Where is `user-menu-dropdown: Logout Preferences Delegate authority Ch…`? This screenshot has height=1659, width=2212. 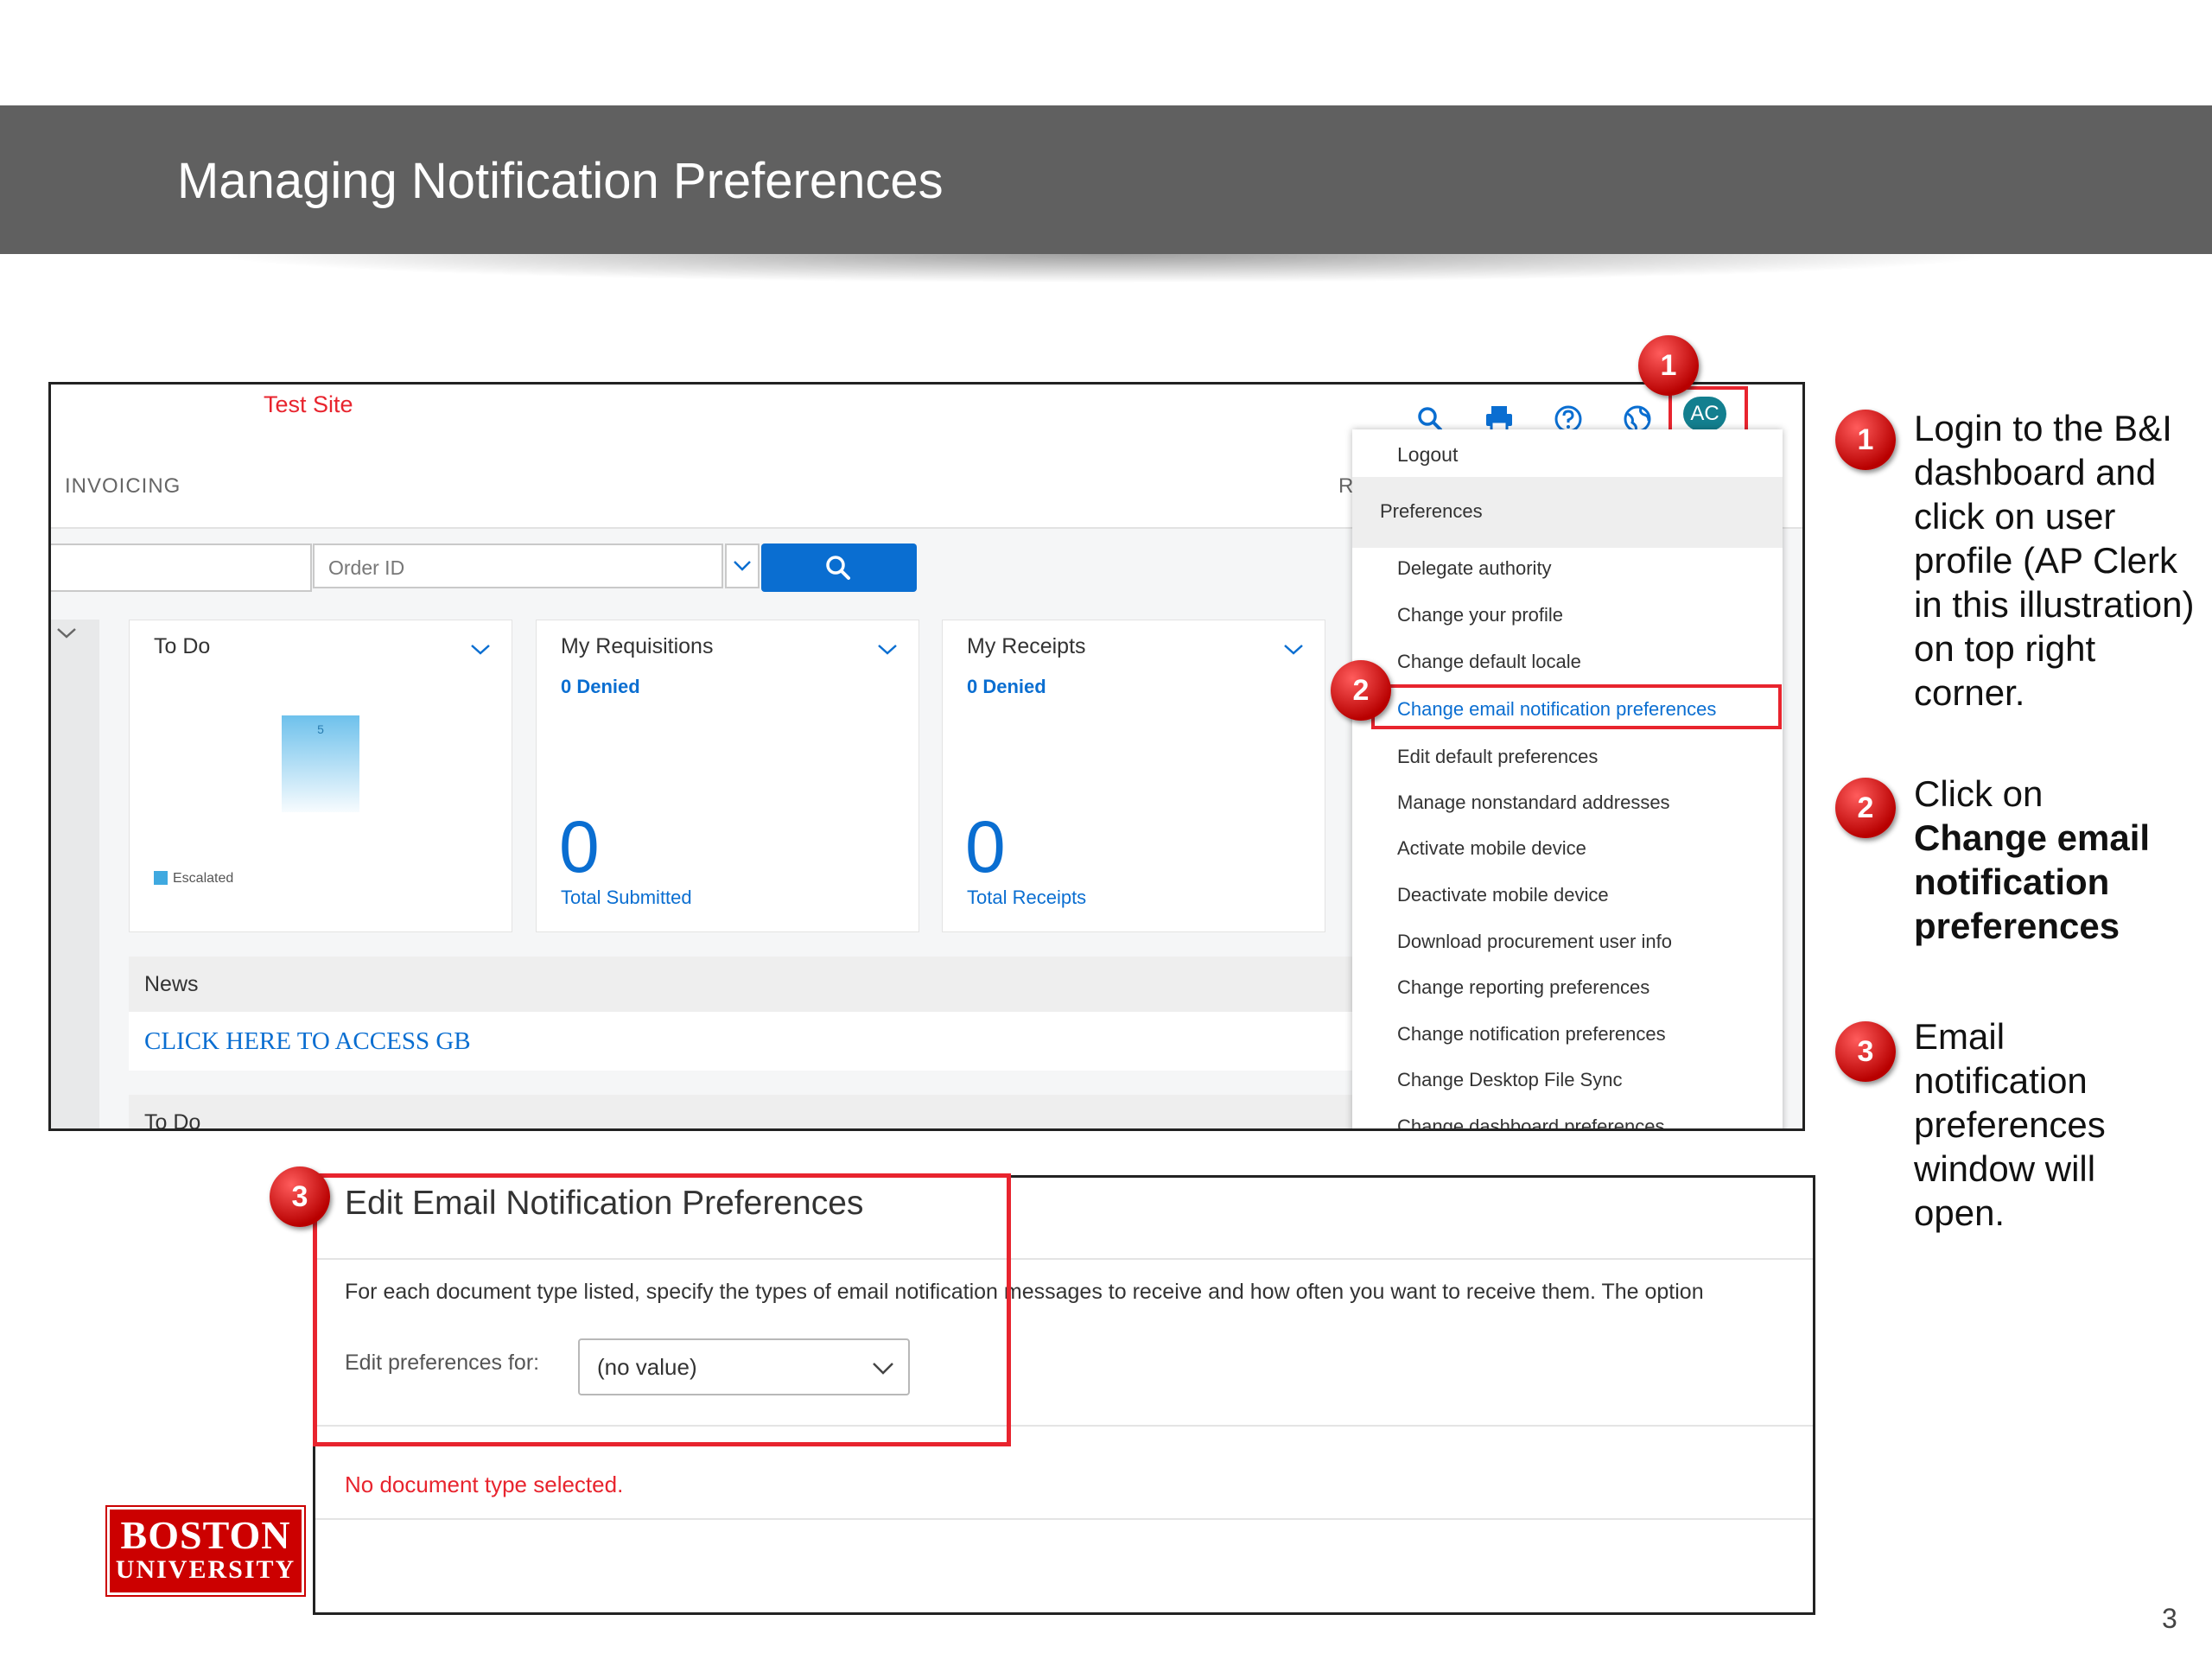
user-menu-dropdown: Logout Preferences Delegate authority Ch… is located at coordinates (1567, 778).